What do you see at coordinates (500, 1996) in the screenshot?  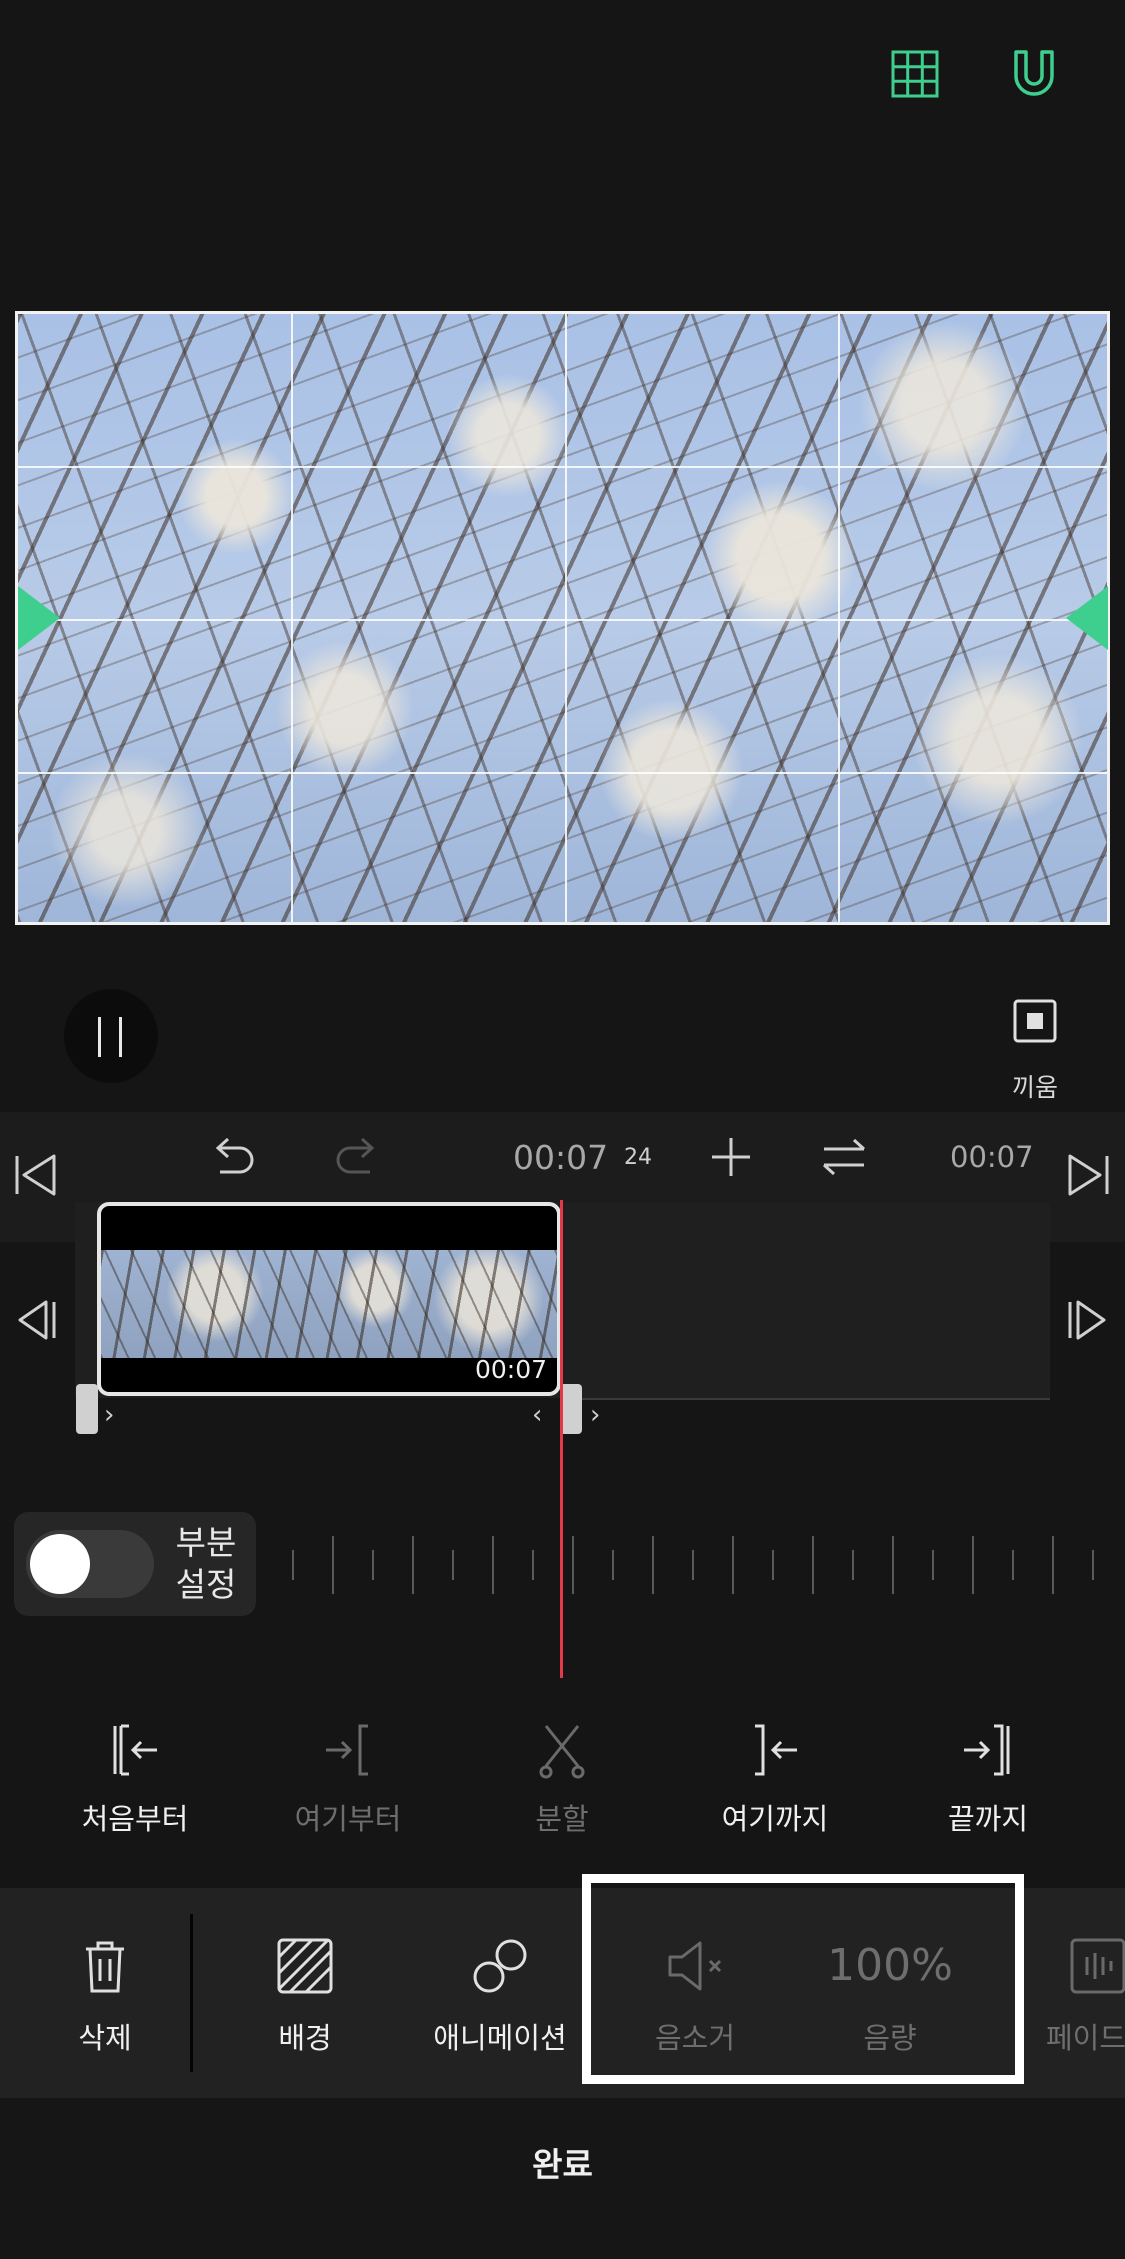 I see `animation-button: 애니메이션` at bounding box center [500, 1996].